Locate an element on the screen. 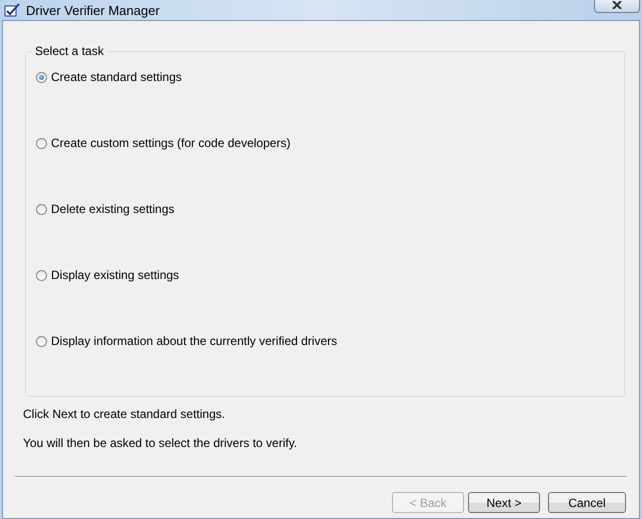  wizard-button: Next > is located at coordinates (504, 502).